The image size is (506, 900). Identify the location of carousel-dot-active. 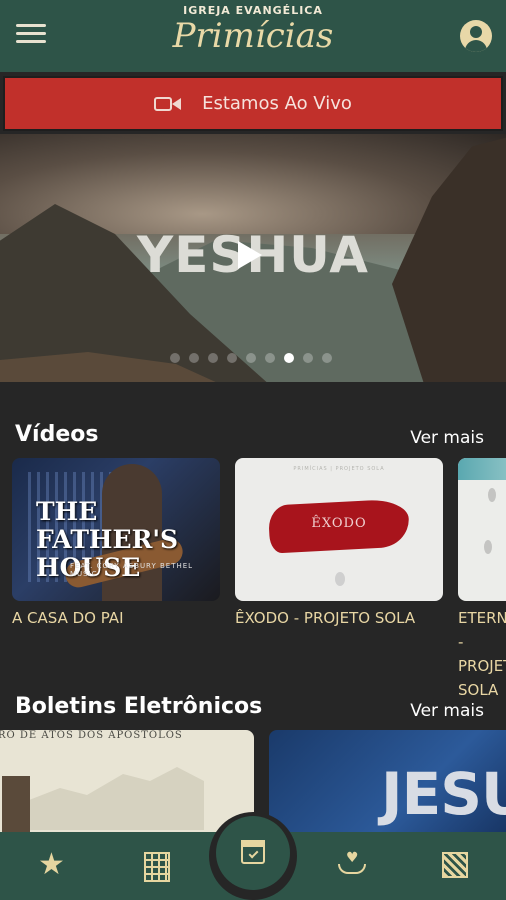
(289, 358).